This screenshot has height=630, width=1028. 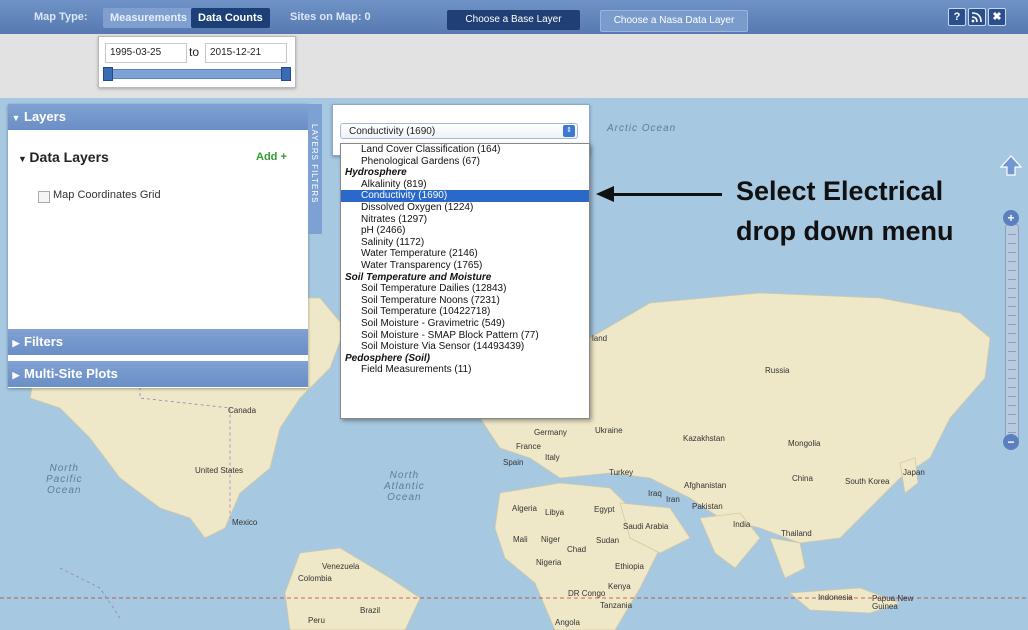 I want to click on rss-icon, so click(x=977, y=17).